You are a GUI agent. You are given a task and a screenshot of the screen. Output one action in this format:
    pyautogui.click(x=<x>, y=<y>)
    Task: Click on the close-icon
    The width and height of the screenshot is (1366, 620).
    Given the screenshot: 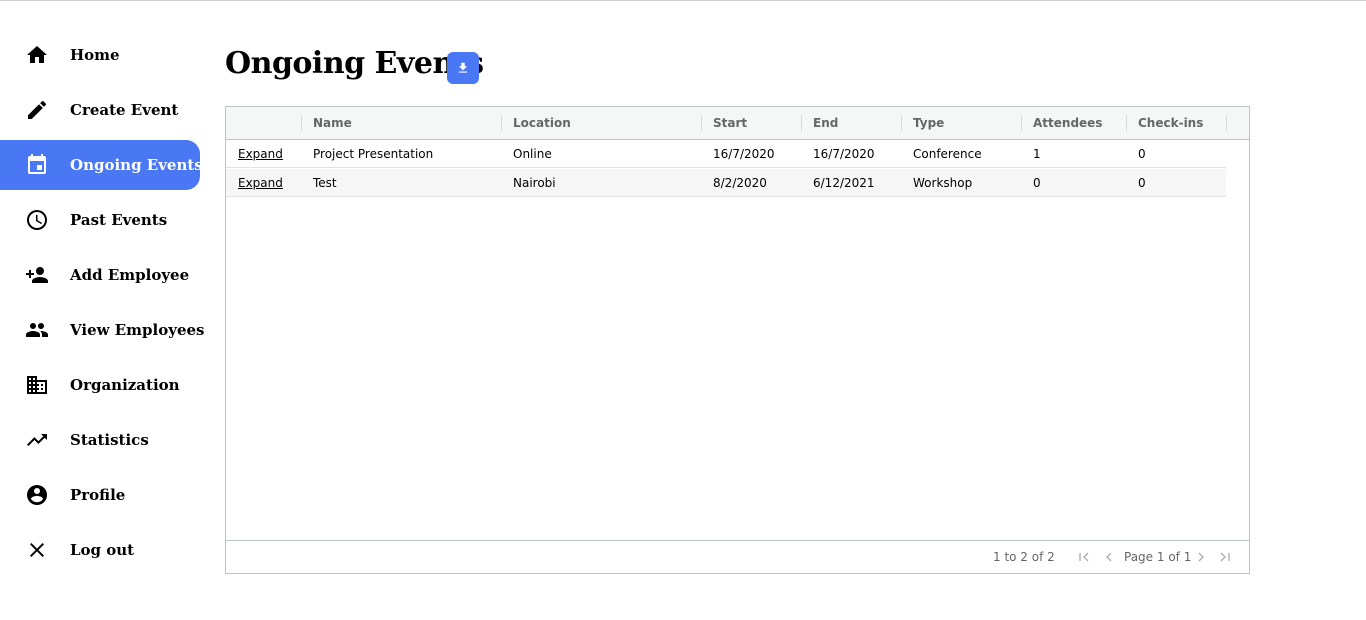 What is the action you would take?
    pyautogui.click(x=37, y=550)
    